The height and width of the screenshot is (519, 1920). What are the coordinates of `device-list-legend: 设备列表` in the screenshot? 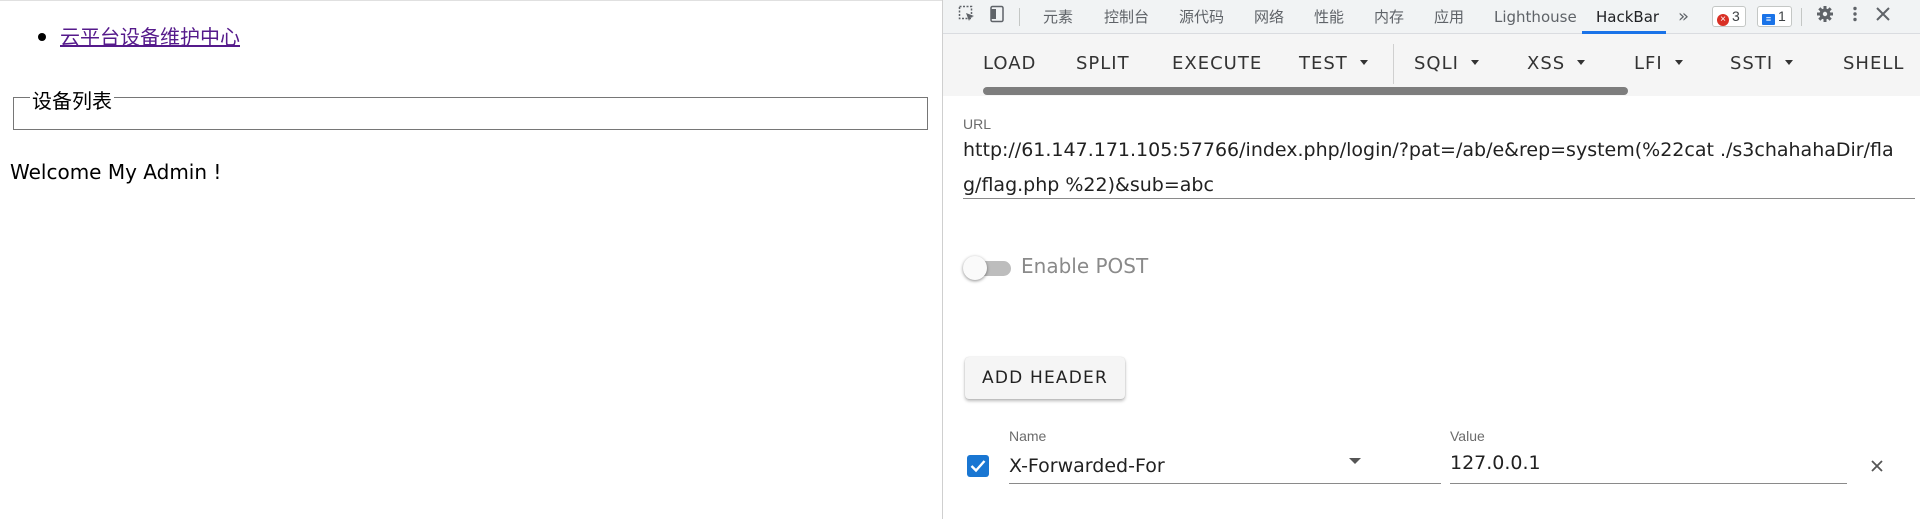 It's located at (72, 99).